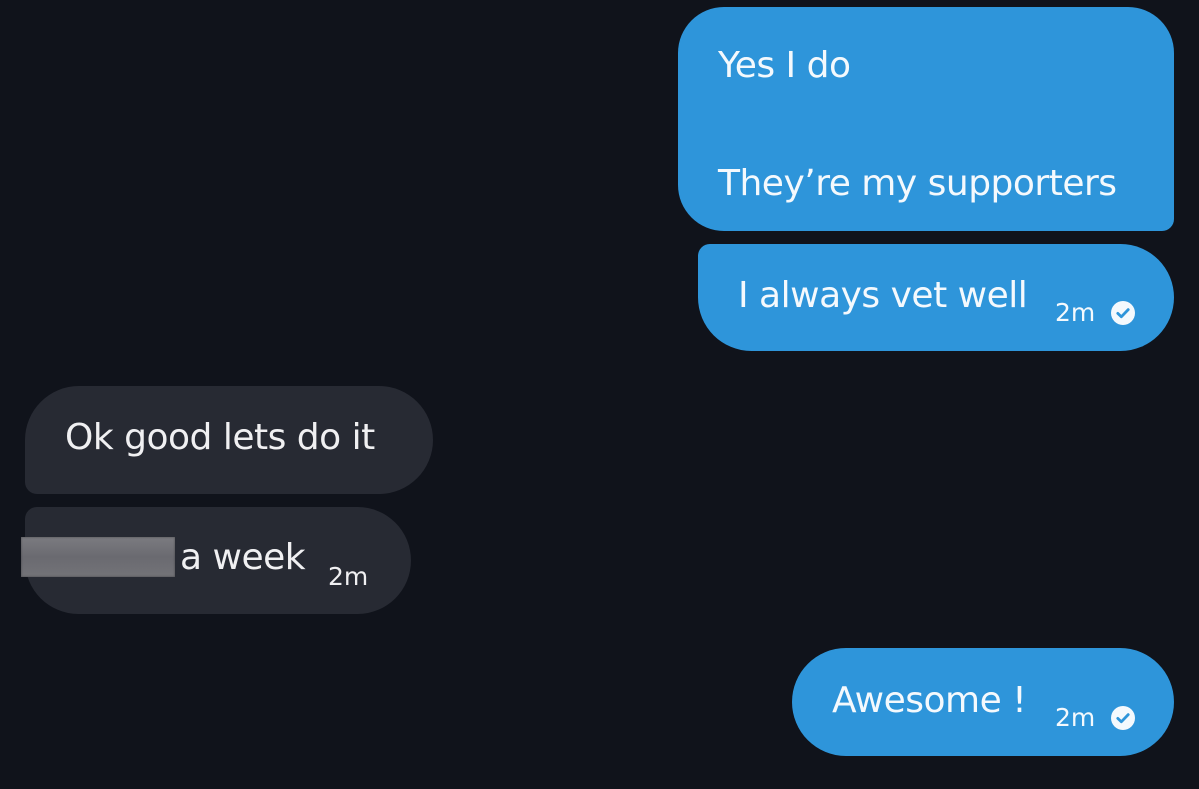  I want to click on received-message-bubble: Ok good lets do it, so click(229, 440).